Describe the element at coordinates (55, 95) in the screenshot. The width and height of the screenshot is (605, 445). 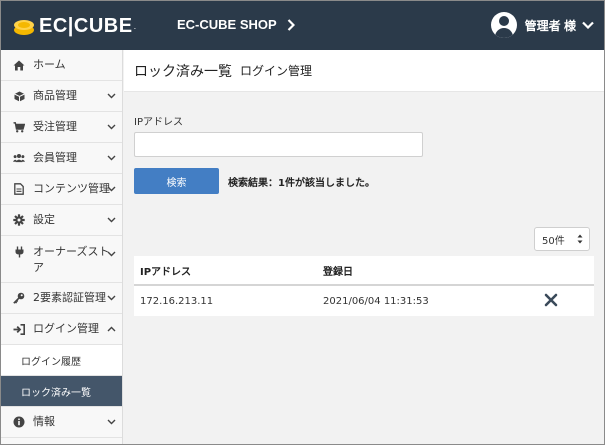
I see `sidebar-item-label: 商品管理` at that location.